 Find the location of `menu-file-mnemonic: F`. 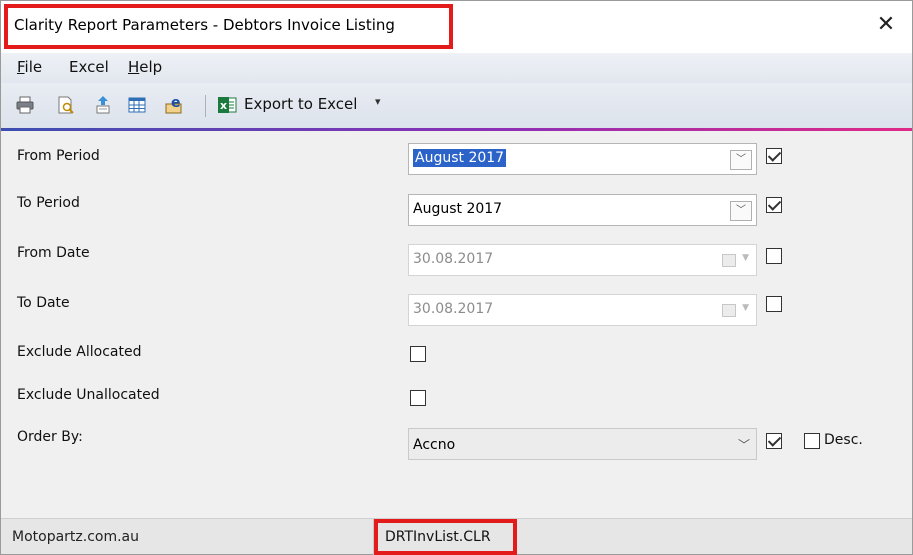

menu-file-mnemonic: F is located at coordinates (21, 67).